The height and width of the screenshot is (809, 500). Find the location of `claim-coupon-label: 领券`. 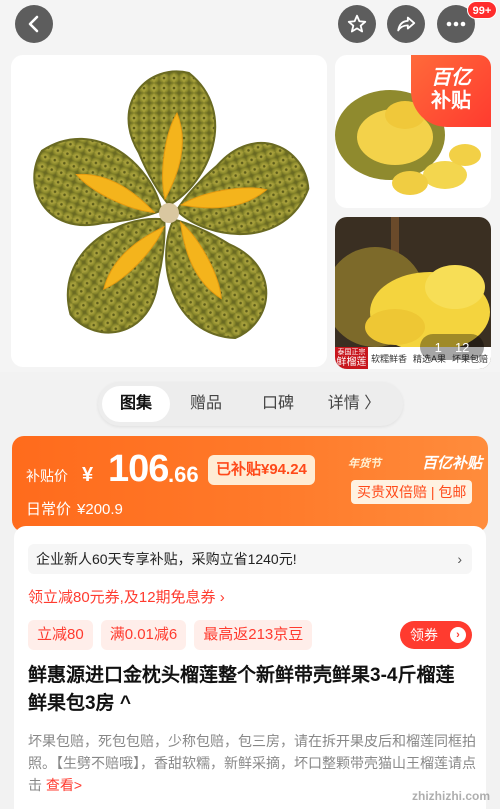

claim-coupon-label: 领券 is located at coordinates (424, 635).